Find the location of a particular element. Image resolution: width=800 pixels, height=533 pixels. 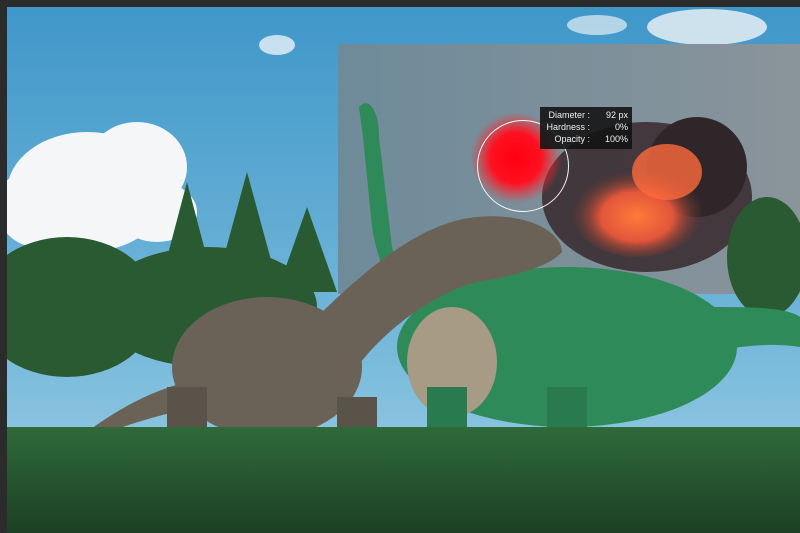

left-edge is located at coordinates (3, 266).